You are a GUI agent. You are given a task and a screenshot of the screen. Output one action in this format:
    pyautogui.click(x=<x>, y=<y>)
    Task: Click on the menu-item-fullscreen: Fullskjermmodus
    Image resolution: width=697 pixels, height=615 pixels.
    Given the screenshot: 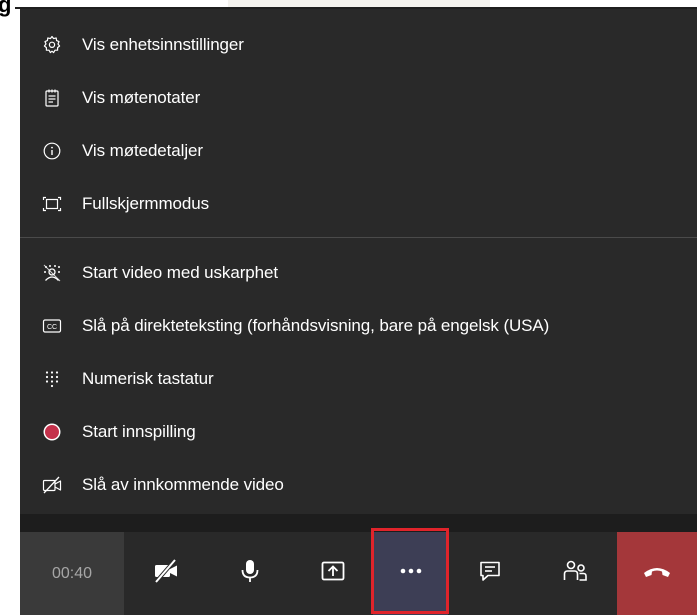 What is the action you would take?
    pyautogui.click(x=358, y=204)
    